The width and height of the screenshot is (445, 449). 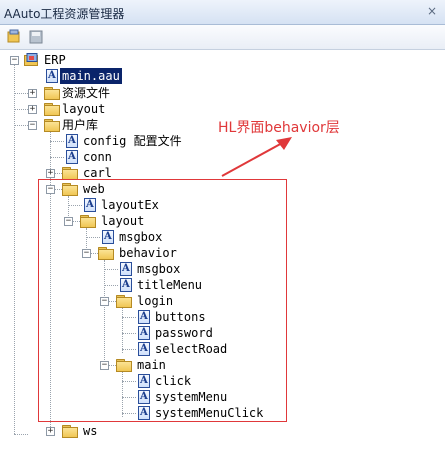 What do you see at coordinates (132, 141) in the screenshot?
I see `tree-label: config 配置文件` at bounding box center [132, 141].